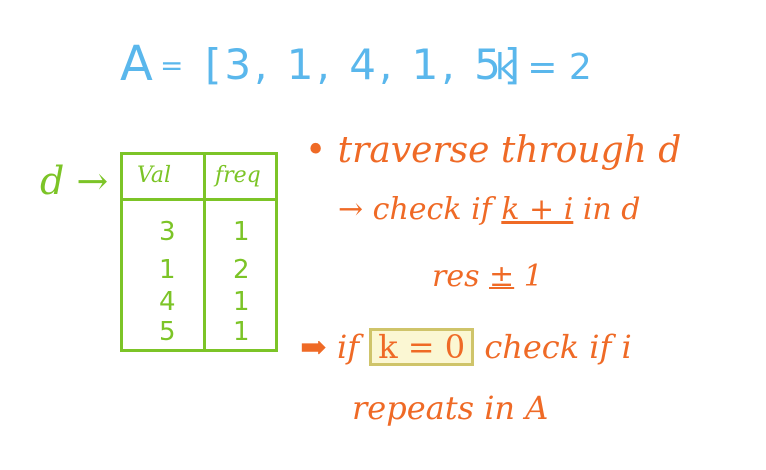 Image resolution: width=766 pixels, height=470 pixels. Describe the element at coordinates (461, 276) in the screenshot. I see `note3-prefix: res` at that location.